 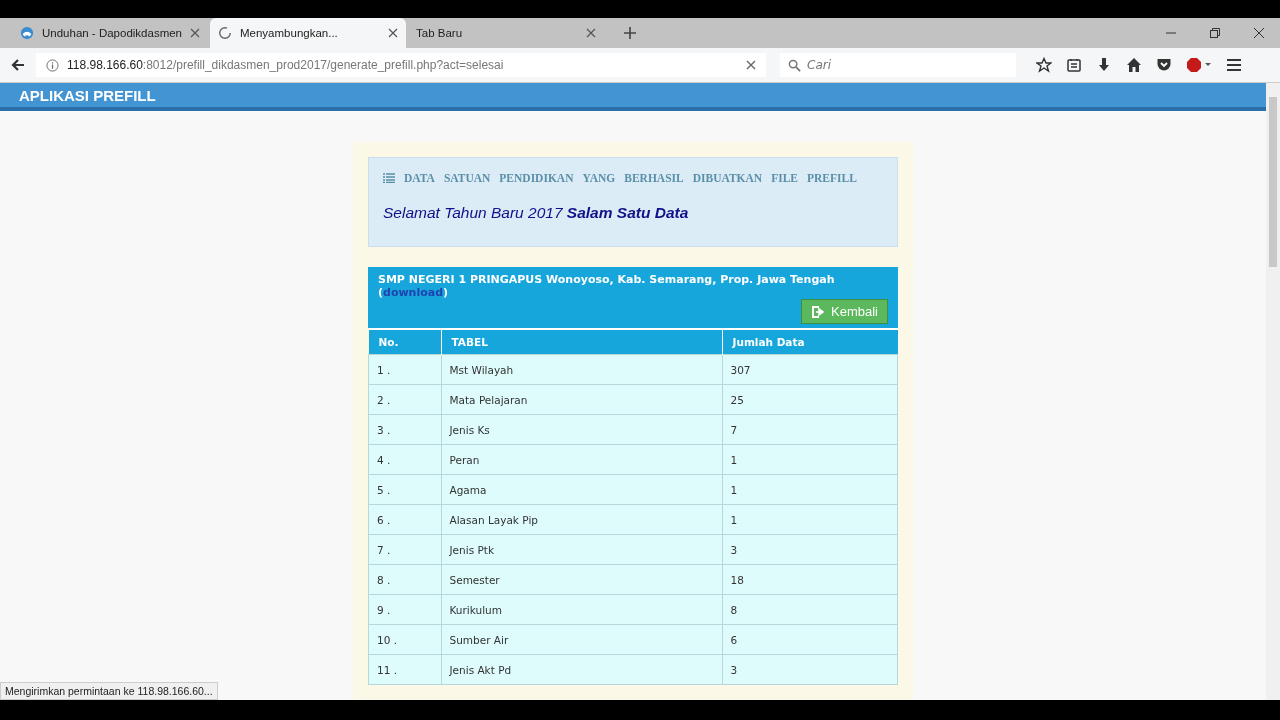 What do you see at coordinates (389, 178) in the screenshot?
I see `list-icon` at bounding box center [389, 178].